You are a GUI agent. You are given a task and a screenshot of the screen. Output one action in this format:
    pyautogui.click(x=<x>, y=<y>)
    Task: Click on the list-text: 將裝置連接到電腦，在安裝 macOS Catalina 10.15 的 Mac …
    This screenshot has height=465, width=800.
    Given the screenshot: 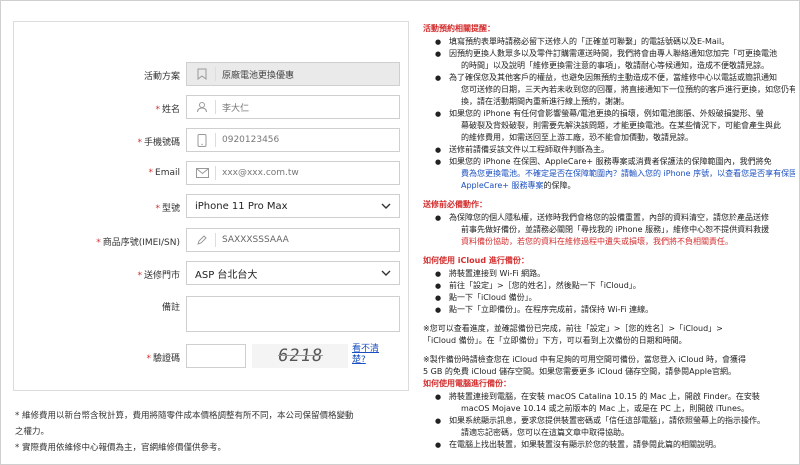 What is the action you would take?
    pyautogui.click(x=604, y=396)
    